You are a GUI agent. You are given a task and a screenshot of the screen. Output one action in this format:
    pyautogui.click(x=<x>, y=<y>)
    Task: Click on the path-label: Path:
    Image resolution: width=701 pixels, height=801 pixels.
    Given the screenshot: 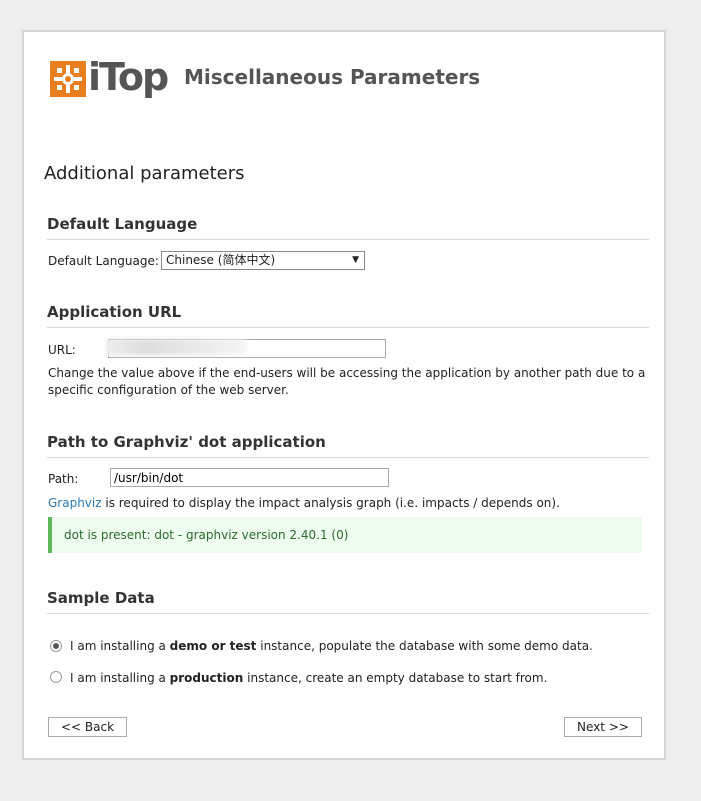 What is the action you would take?
    pyautogui.click(x=63, y=479)
    